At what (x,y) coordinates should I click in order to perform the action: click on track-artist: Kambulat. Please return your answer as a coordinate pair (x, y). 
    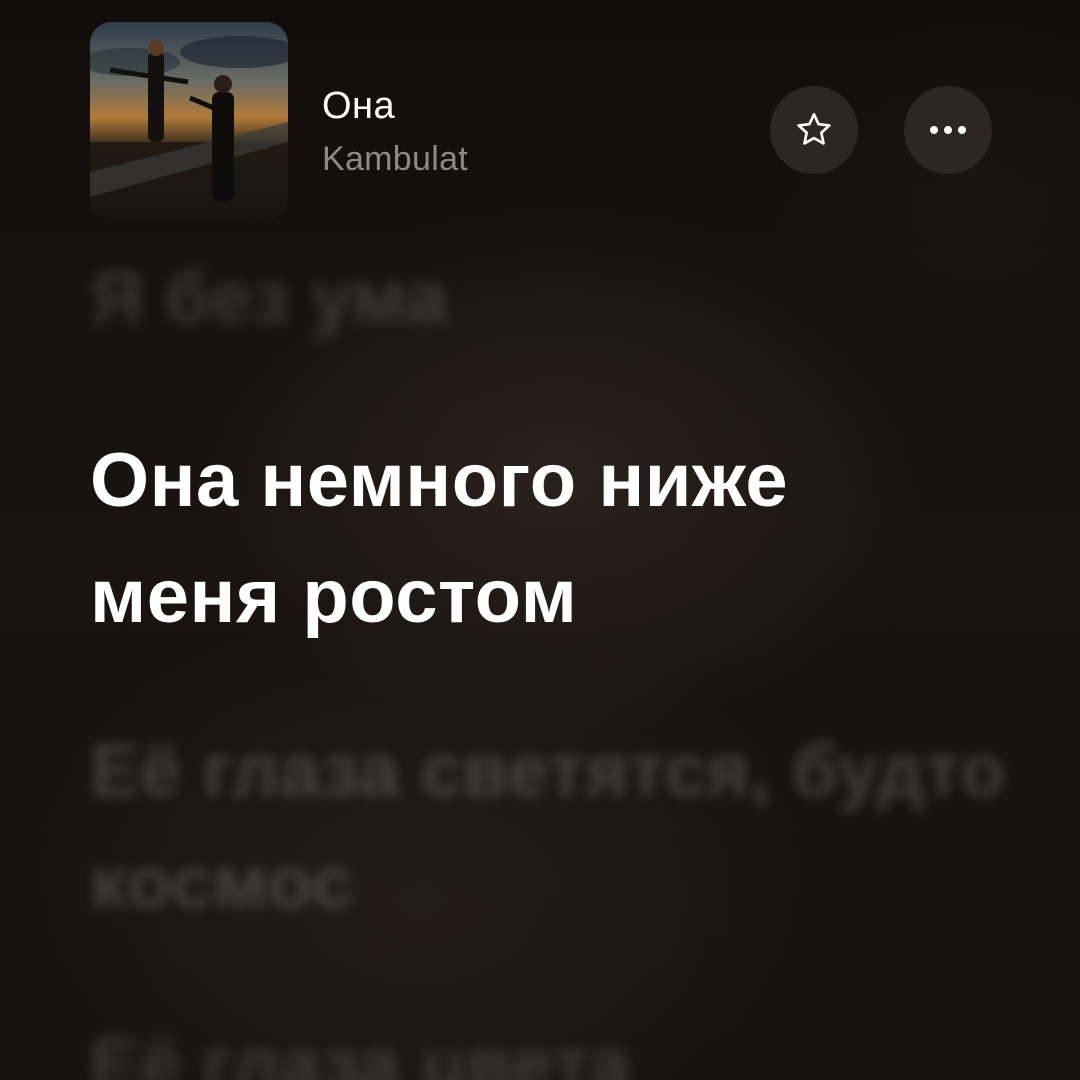
    Looking at the image, I should click on (395, 159).